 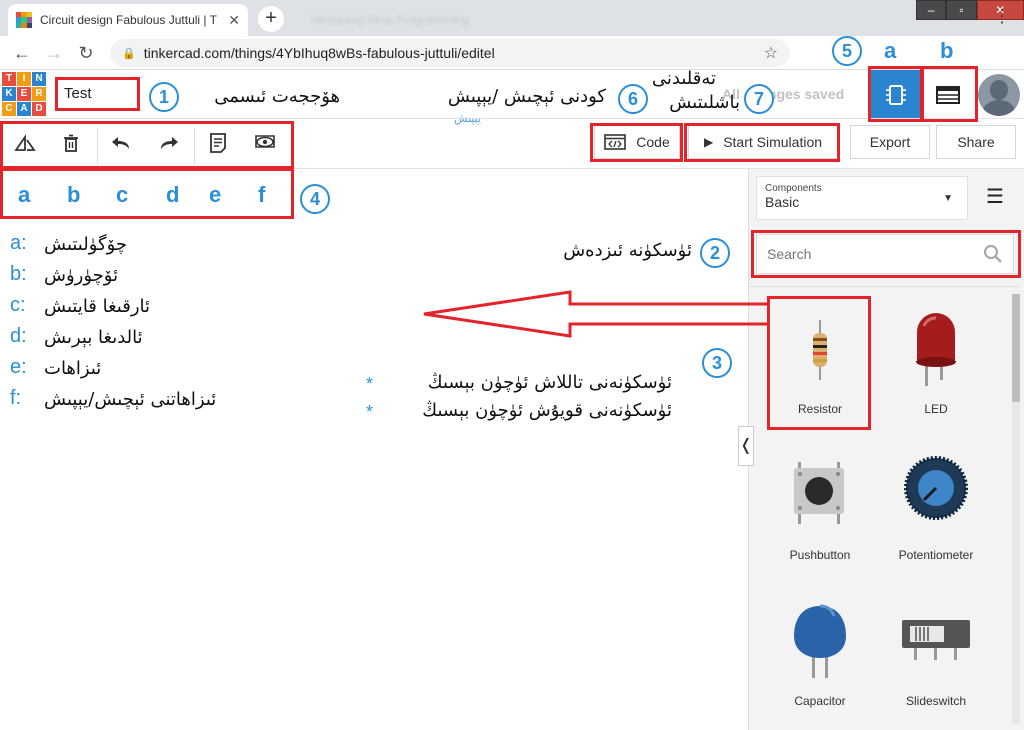 I want to click on panel-scrollbar-thumb, so click(x=1016, y=348).